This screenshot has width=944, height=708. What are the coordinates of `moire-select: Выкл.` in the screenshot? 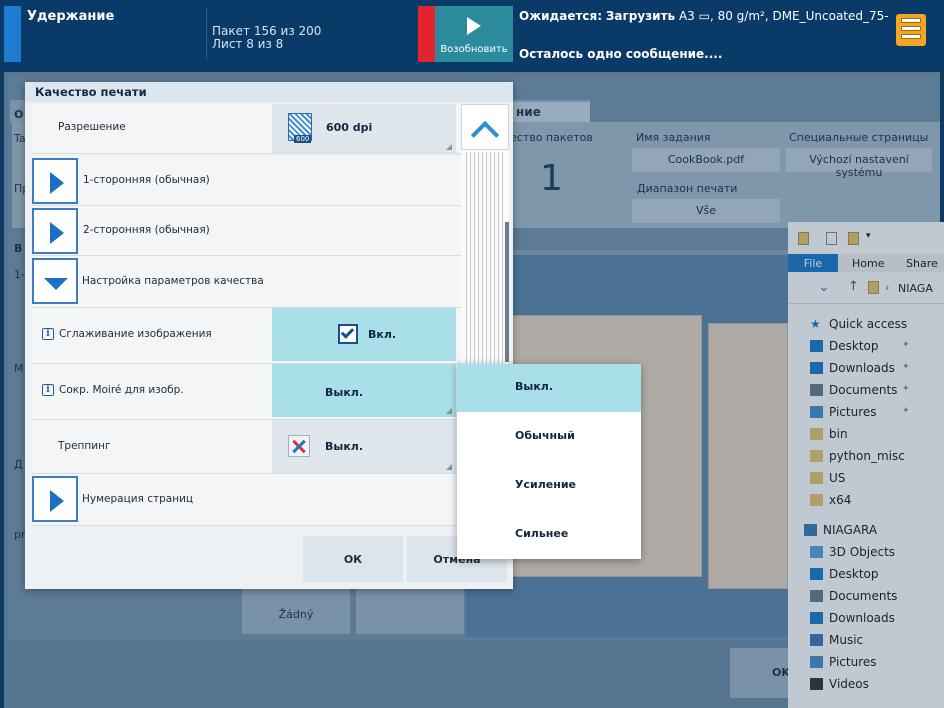 It's located at (364, 390).